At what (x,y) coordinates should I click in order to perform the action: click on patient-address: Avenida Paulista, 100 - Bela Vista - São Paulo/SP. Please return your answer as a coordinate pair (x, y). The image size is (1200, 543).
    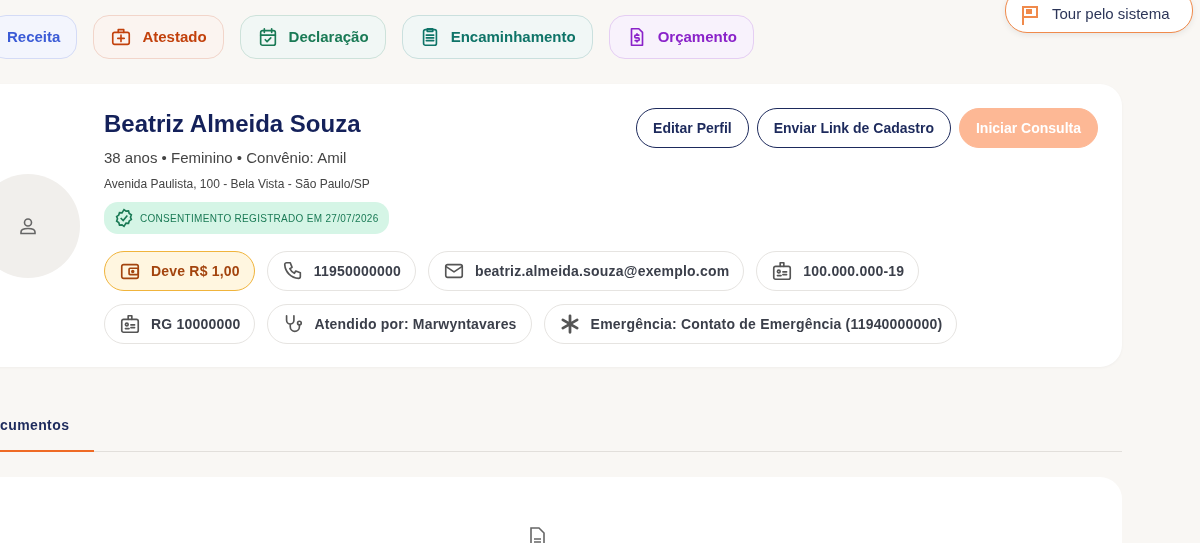
    Looking at the image, I should click on (237, 185).